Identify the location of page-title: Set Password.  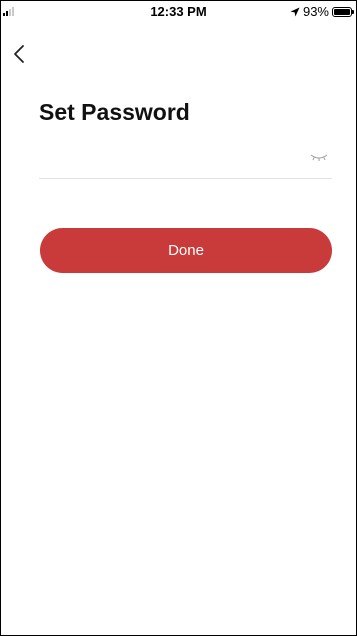
(114, 112).